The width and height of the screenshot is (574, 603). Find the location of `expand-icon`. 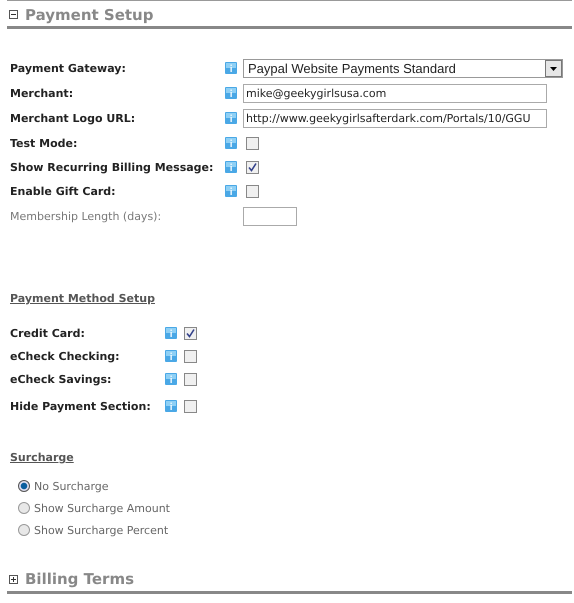

expand-icon is located at coordinates (13, 579).